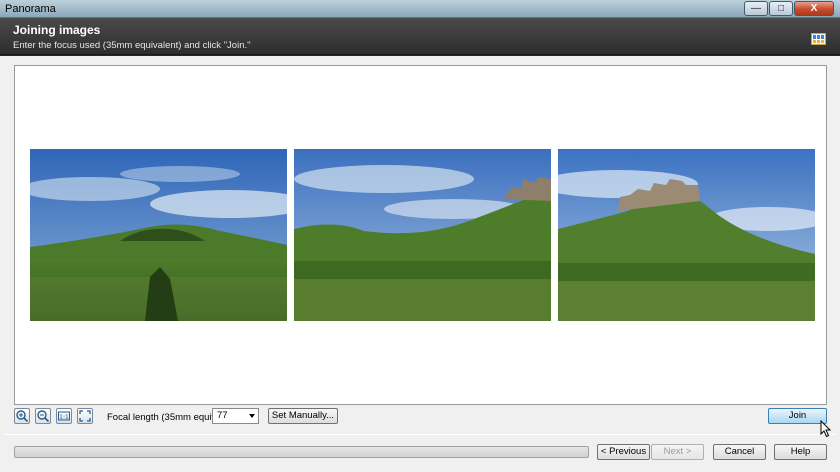 The image size is (840, 472). I want to click on next-button: Next >, so click(677, 452).